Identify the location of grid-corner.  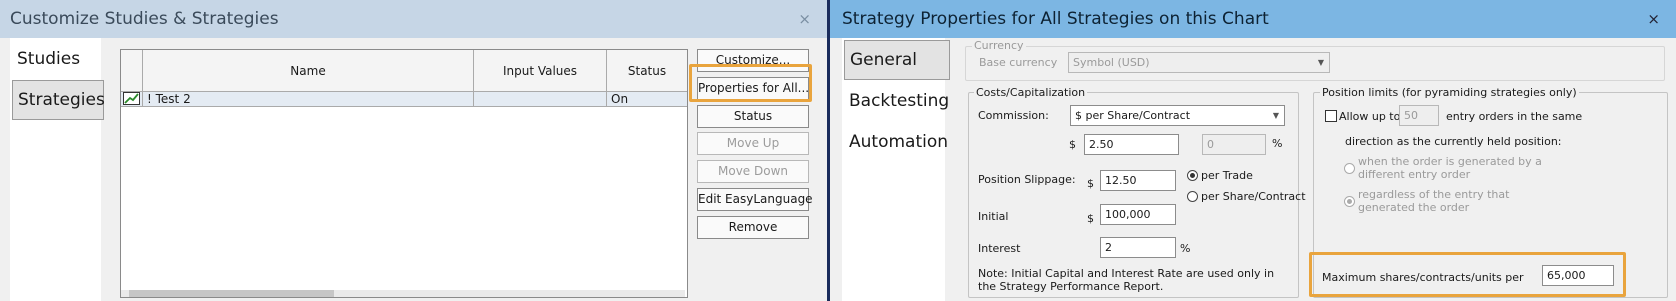
(132, 71).